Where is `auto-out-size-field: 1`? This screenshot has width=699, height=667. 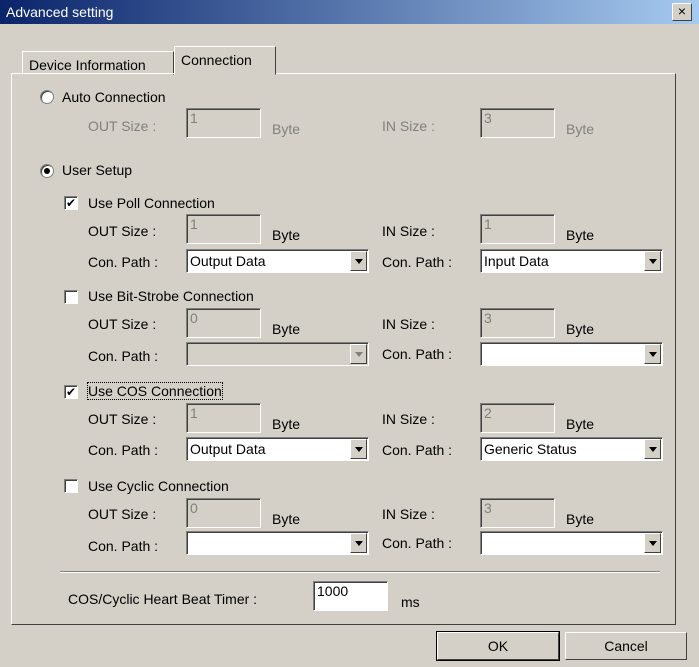
auto-out-size-field: 1 is located at coordinates (223, 123).